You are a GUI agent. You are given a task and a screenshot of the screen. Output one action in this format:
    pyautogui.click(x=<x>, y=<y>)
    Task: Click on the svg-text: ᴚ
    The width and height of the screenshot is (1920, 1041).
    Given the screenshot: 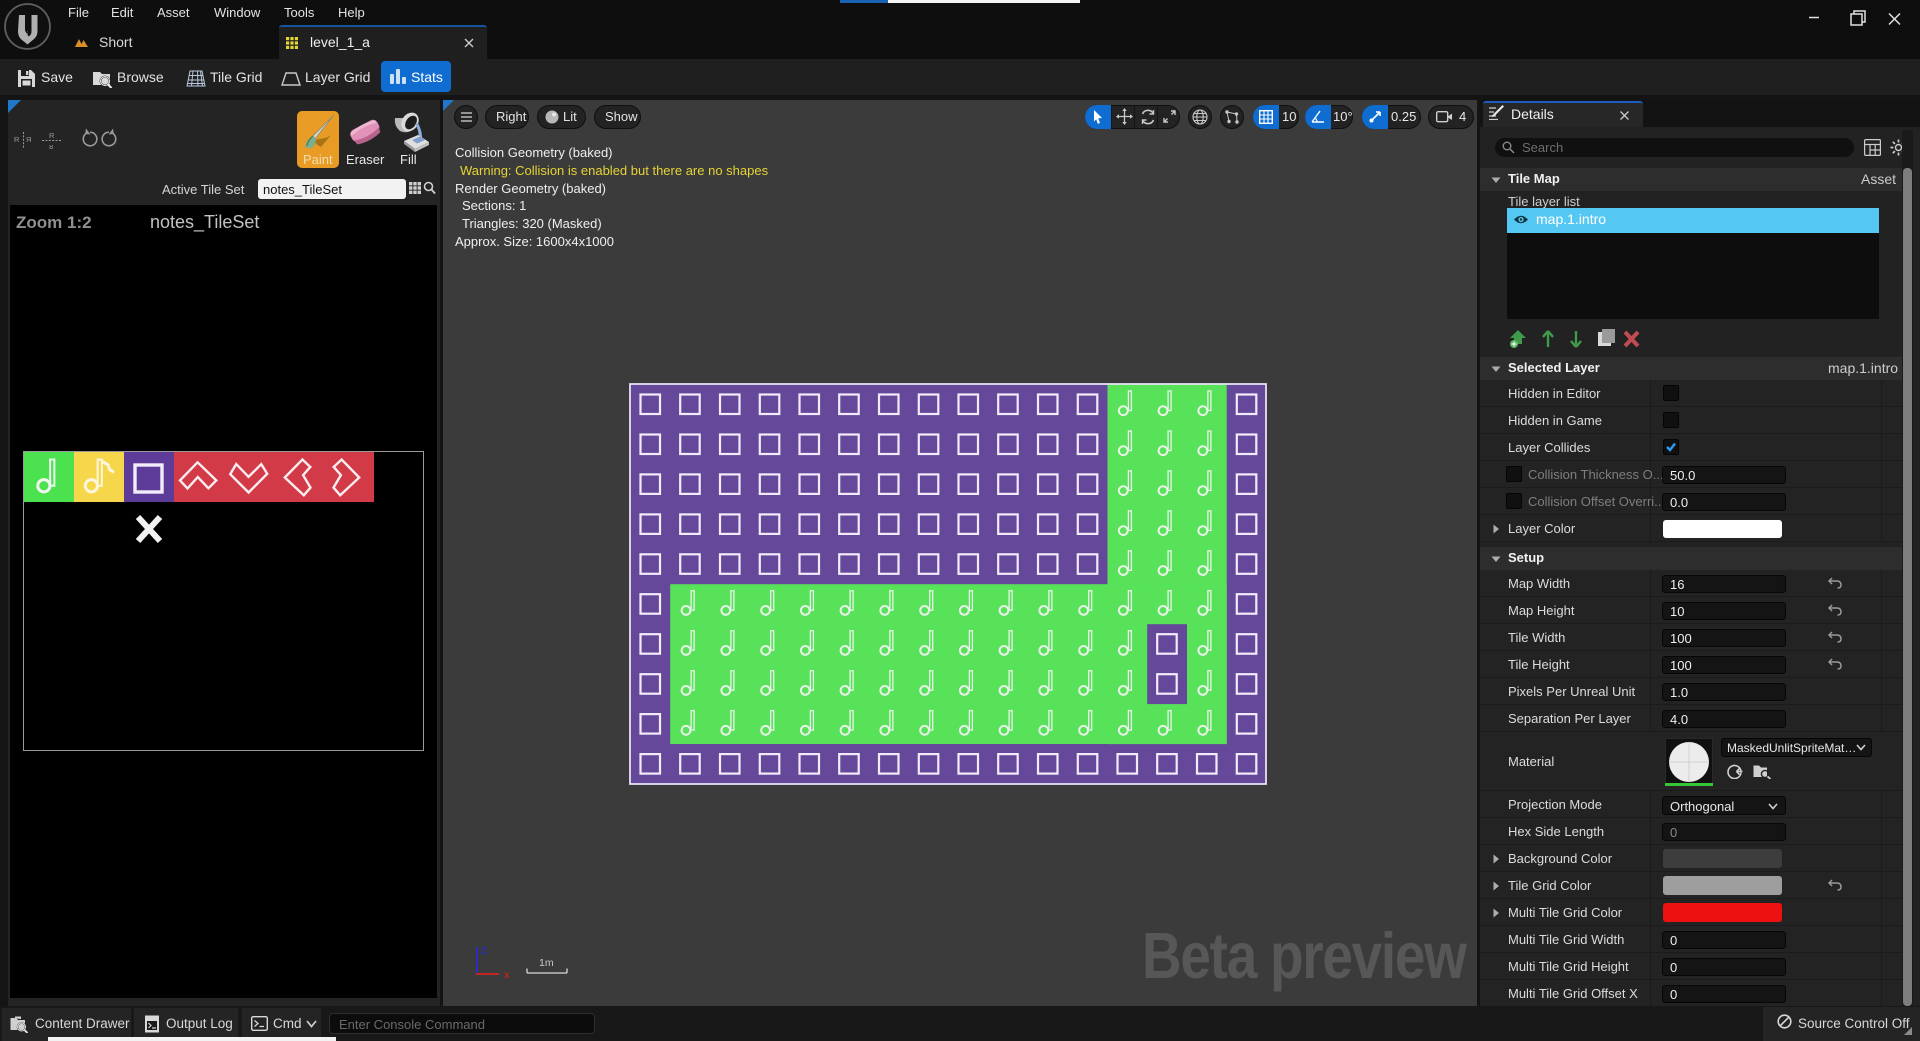 What is the action you would take?
    pyautogui.click(x=51, y=146)
    